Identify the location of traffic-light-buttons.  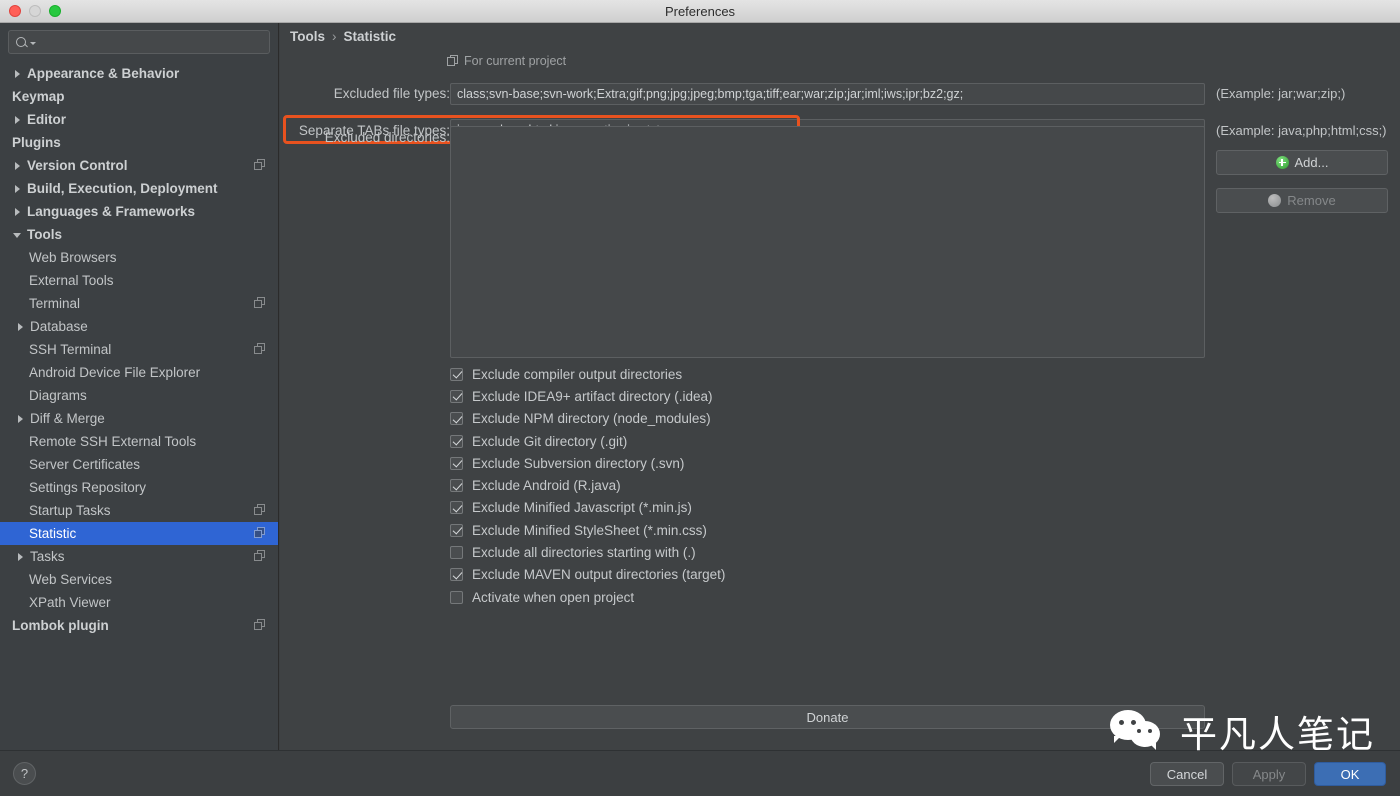
(35, 11).